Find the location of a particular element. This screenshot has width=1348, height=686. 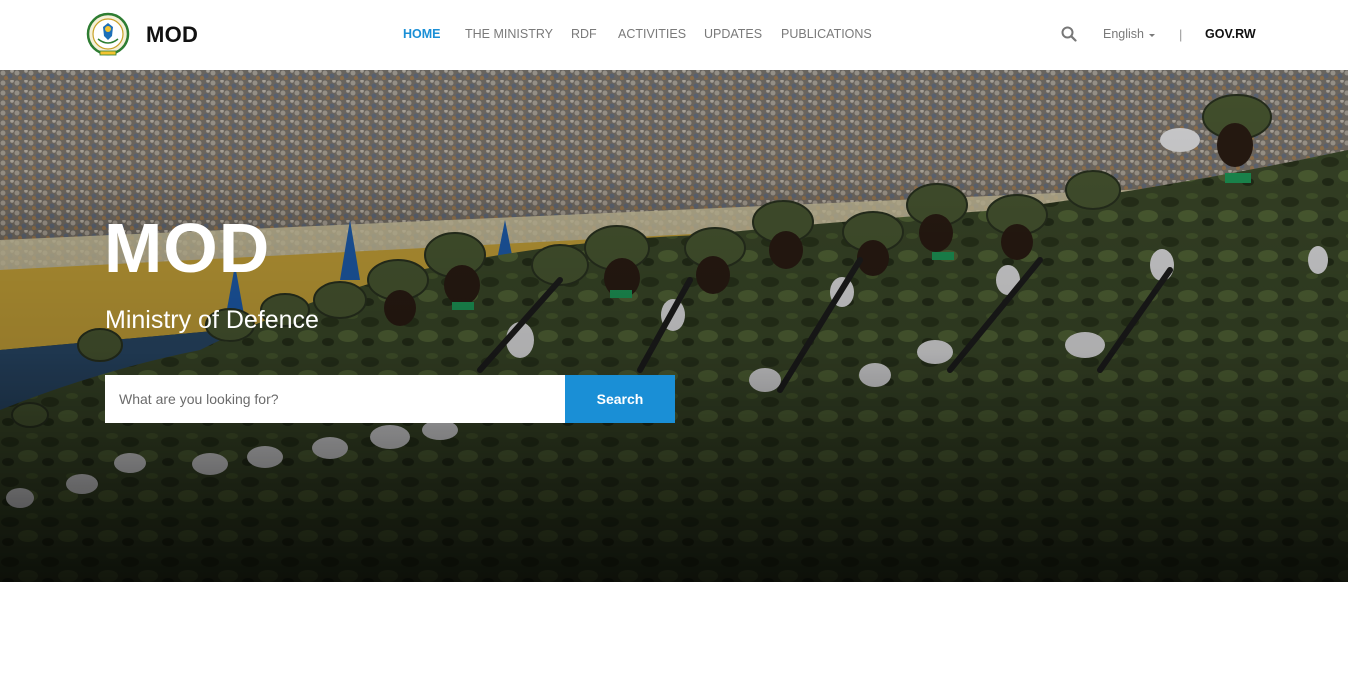

nav-item-publications: PUBLICATIONS is located at coordinates (826, 34).